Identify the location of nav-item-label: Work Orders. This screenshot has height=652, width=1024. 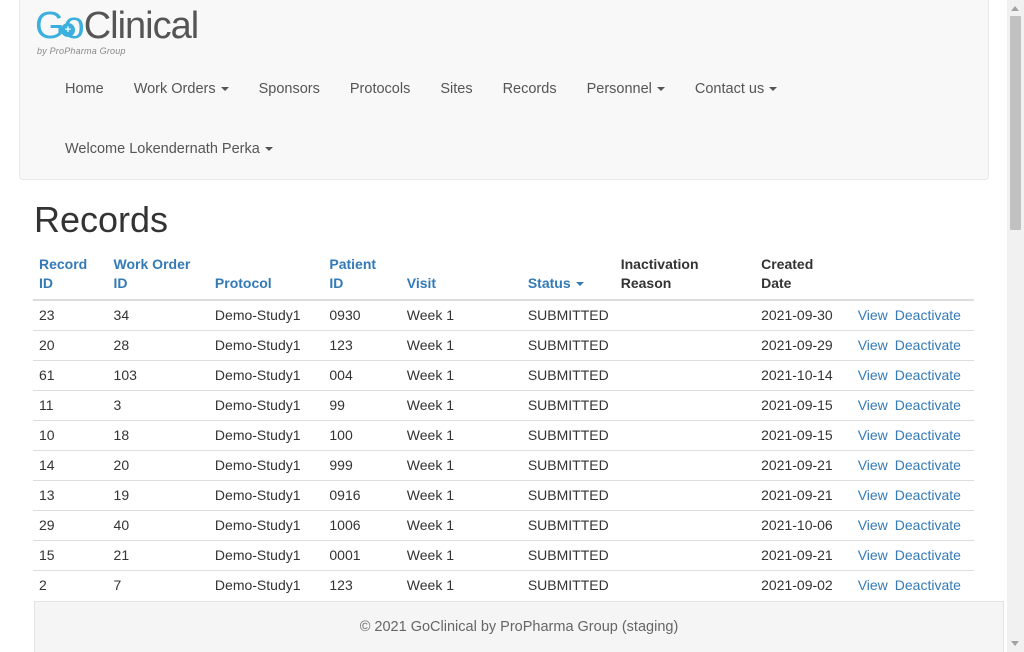
(174, 89).